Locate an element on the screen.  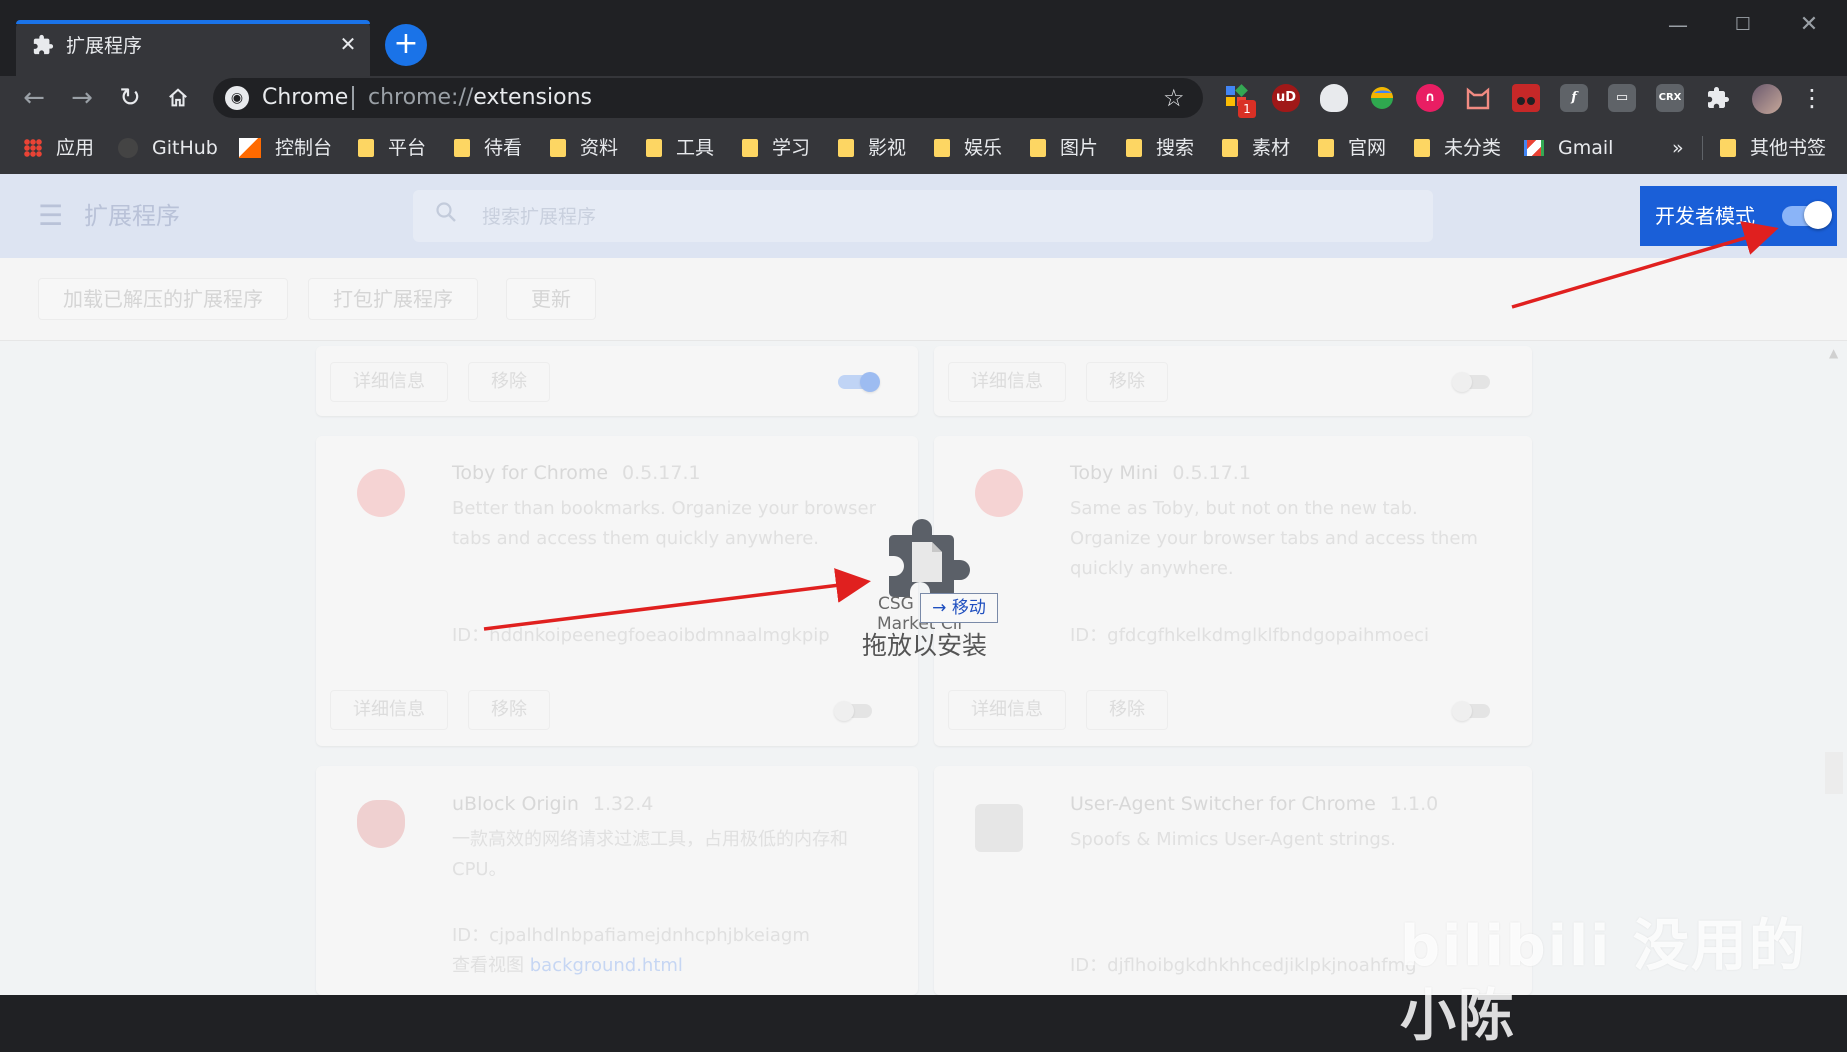
arrow-to-drag-file is located at coordinates (677, 599).